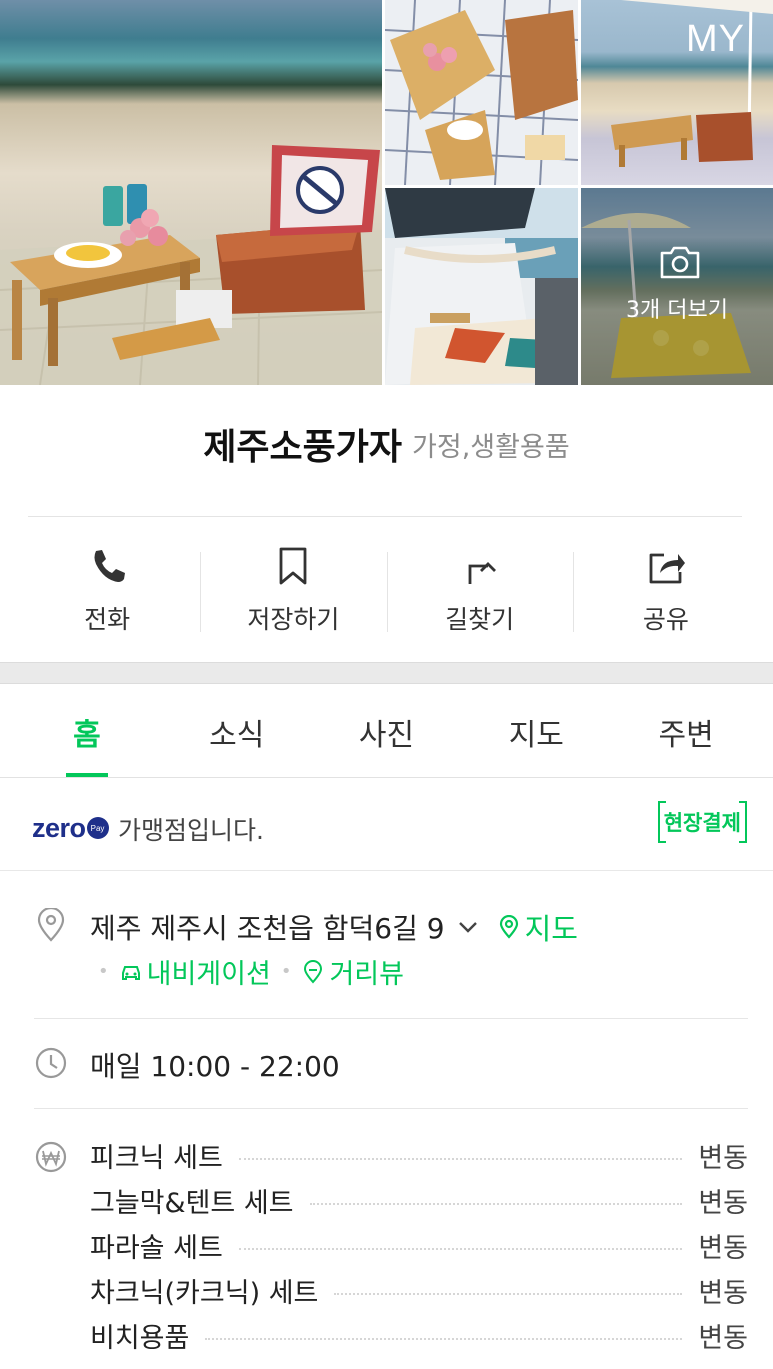 Image resolution: width=773 pixels, height=1369 pixels. I want to click on share-label: 공유, so click(665, 619).